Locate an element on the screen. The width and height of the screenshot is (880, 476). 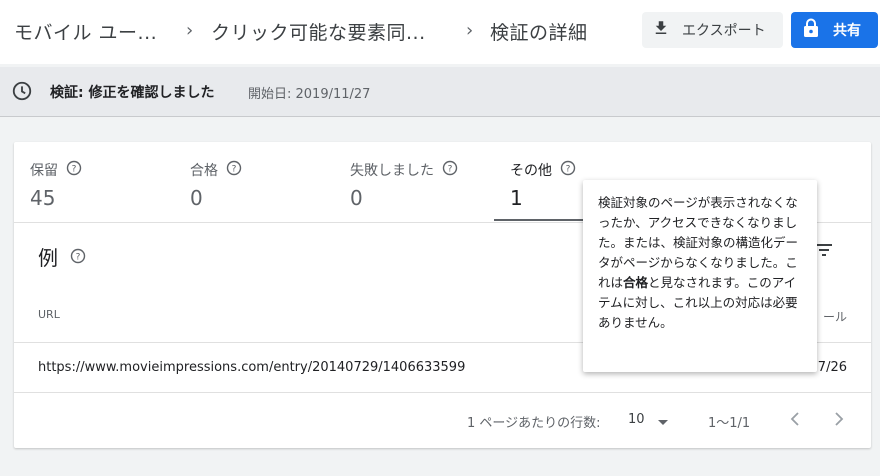
next-page-icon is located at coordinates (839, 421).